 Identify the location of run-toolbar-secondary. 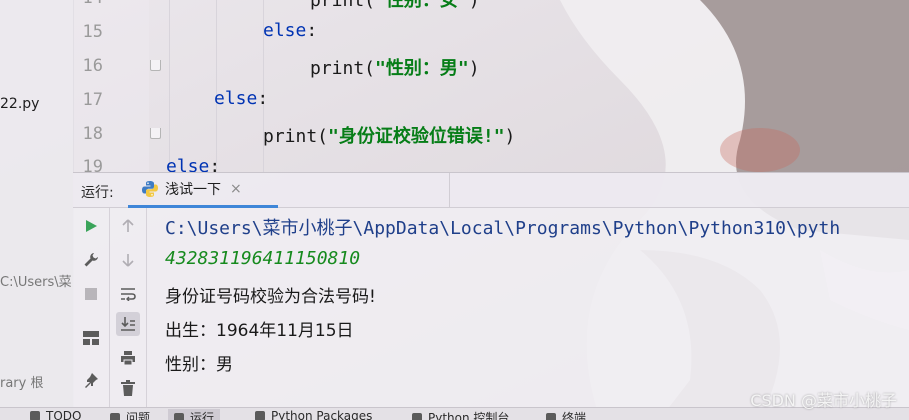
(128, 314).